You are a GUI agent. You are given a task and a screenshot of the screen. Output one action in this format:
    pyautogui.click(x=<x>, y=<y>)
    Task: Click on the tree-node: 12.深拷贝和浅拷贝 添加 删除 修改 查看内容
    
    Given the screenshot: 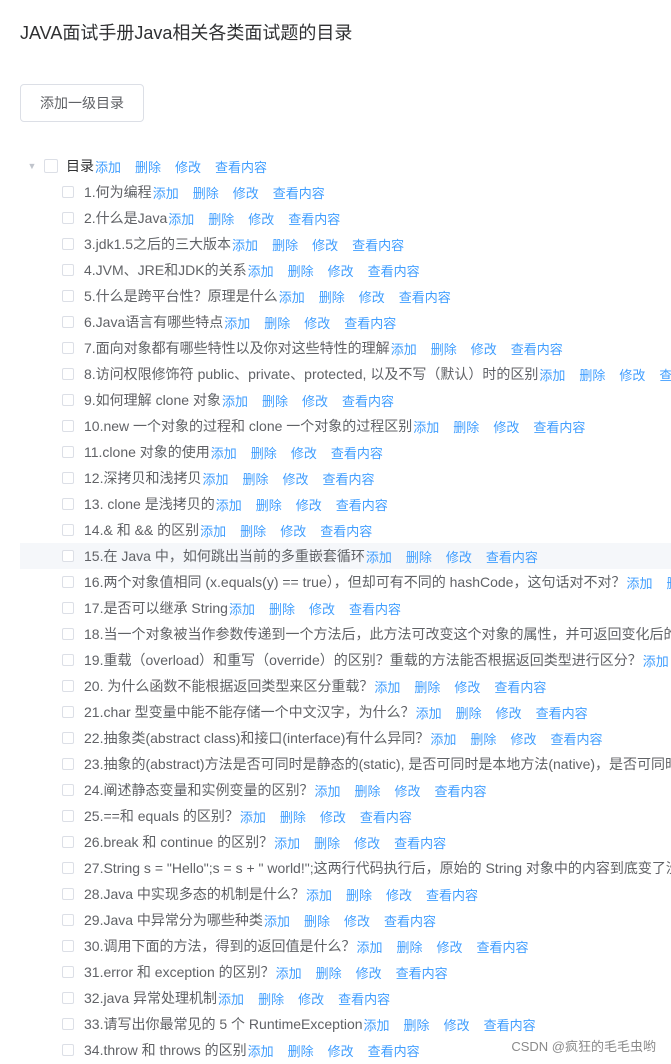 What is the action you would take?
    pyautogui.click(x=345, y=478)
    